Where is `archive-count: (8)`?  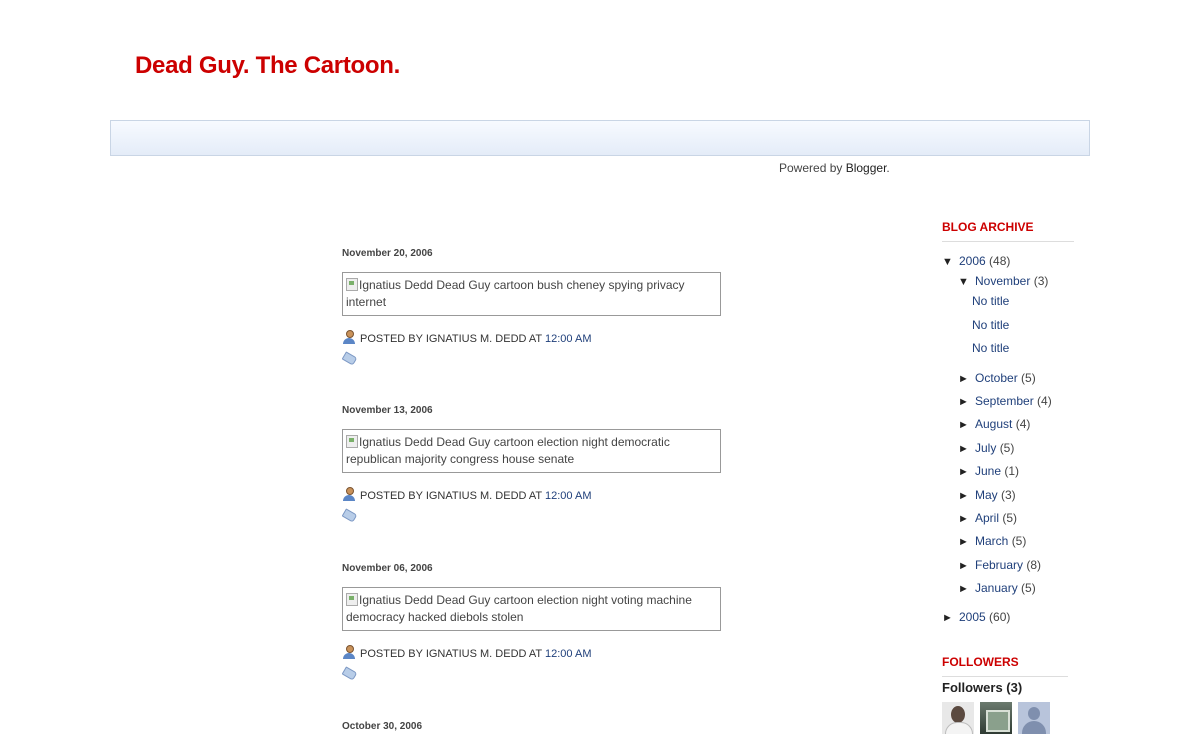
archive-count: (8) is located at coordinates (1034, 565).